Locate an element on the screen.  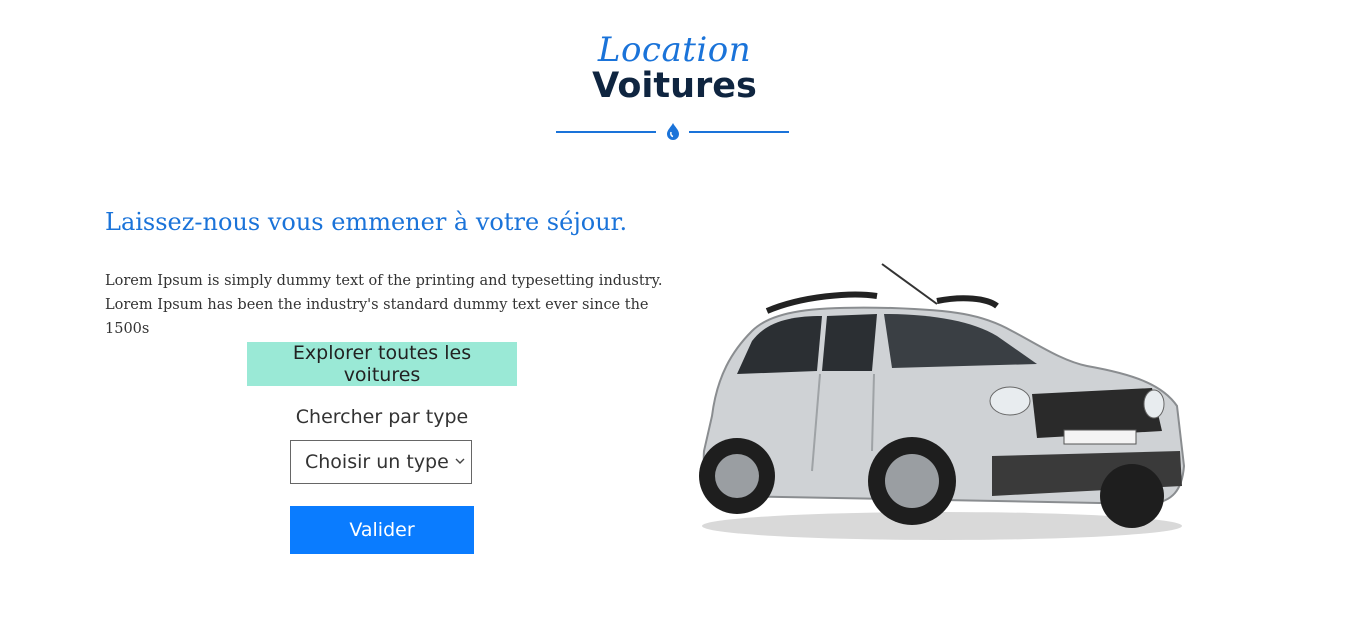
water-drop-icon is located at coordinates (673, 131).